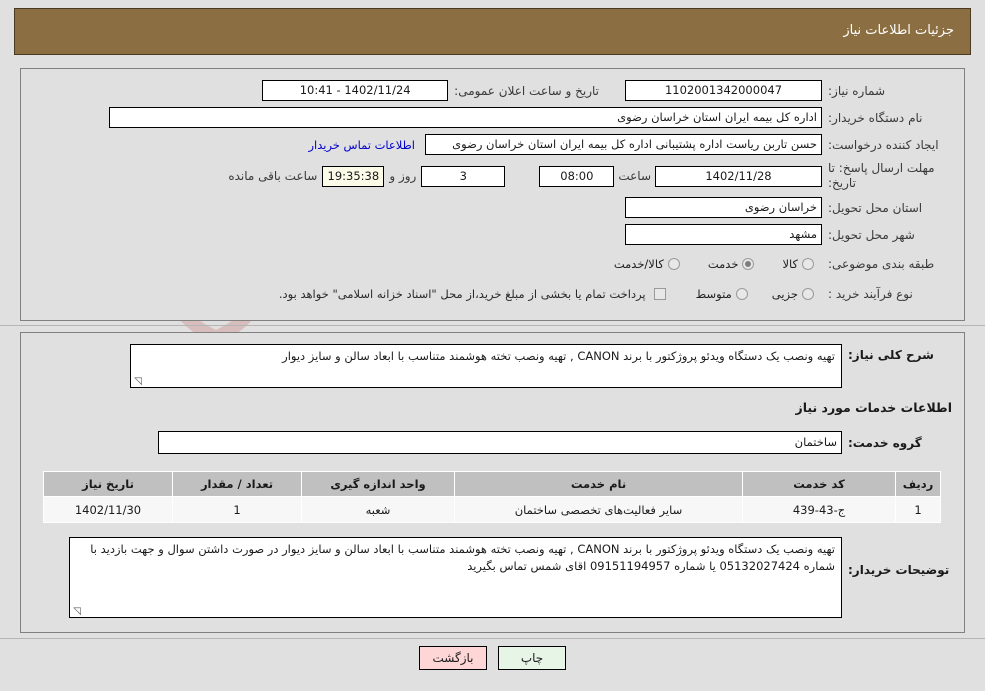 Image resolution: width=985 pixels, height=691 pixels. I want to click on footer-button-bar: چاپ بازگشت, so click(492, 658).